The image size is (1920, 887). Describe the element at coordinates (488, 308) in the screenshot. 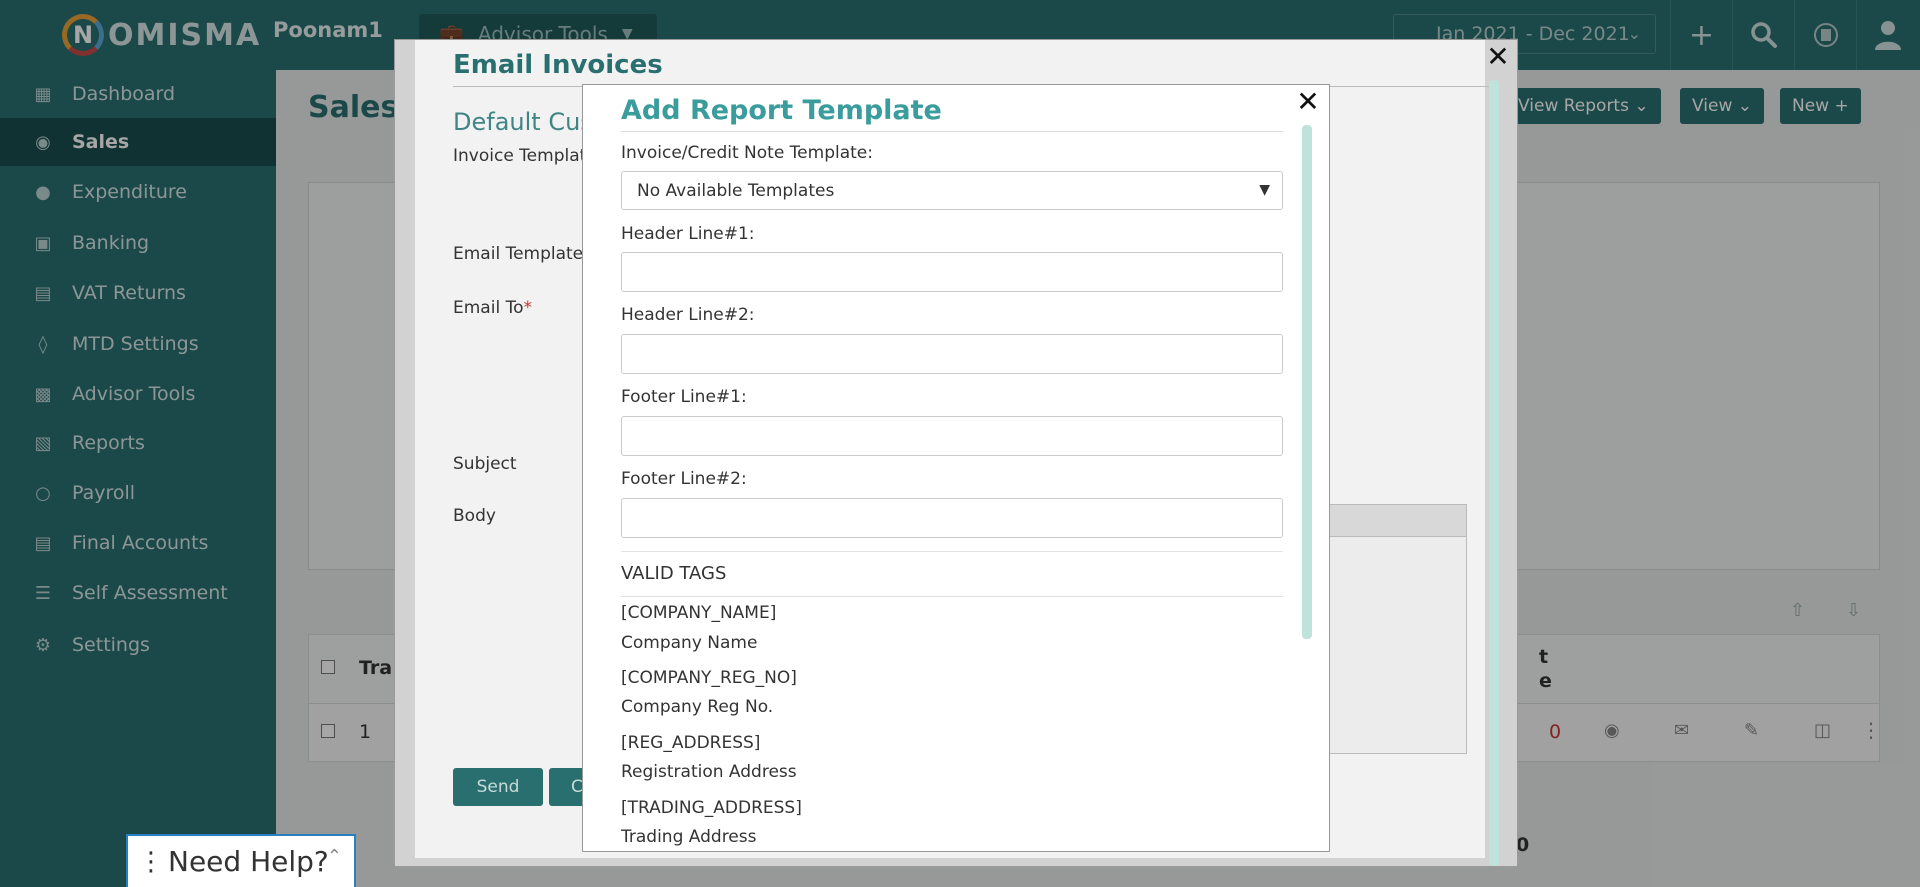

I see `email-to-text: Email To` at that location.